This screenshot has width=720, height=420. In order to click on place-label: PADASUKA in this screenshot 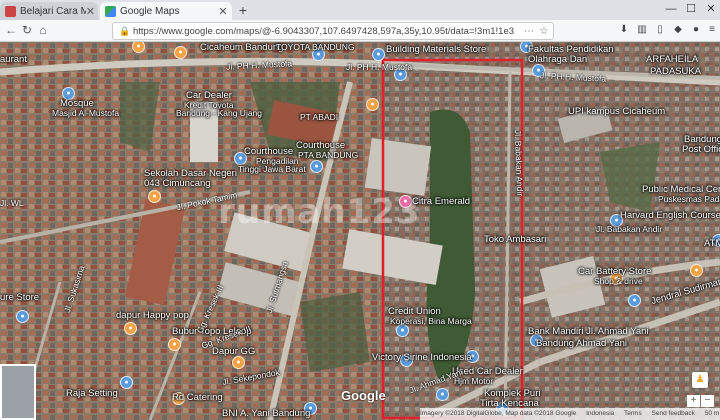, I will do `click(676, 71)`.